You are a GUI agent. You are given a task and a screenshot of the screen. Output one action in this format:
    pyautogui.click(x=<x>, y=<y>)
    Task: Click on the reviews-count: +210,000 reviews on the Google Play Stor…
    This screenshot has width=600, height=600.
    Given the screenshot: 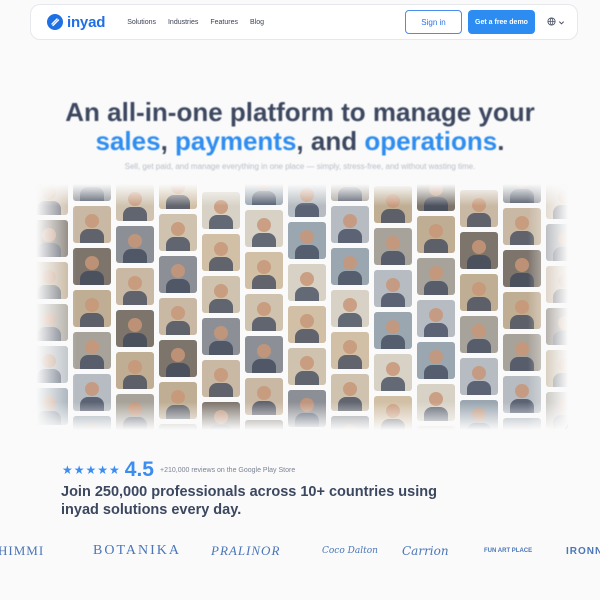 What is the action you would take?
    pyautogui.click(x=228, y=470)
    